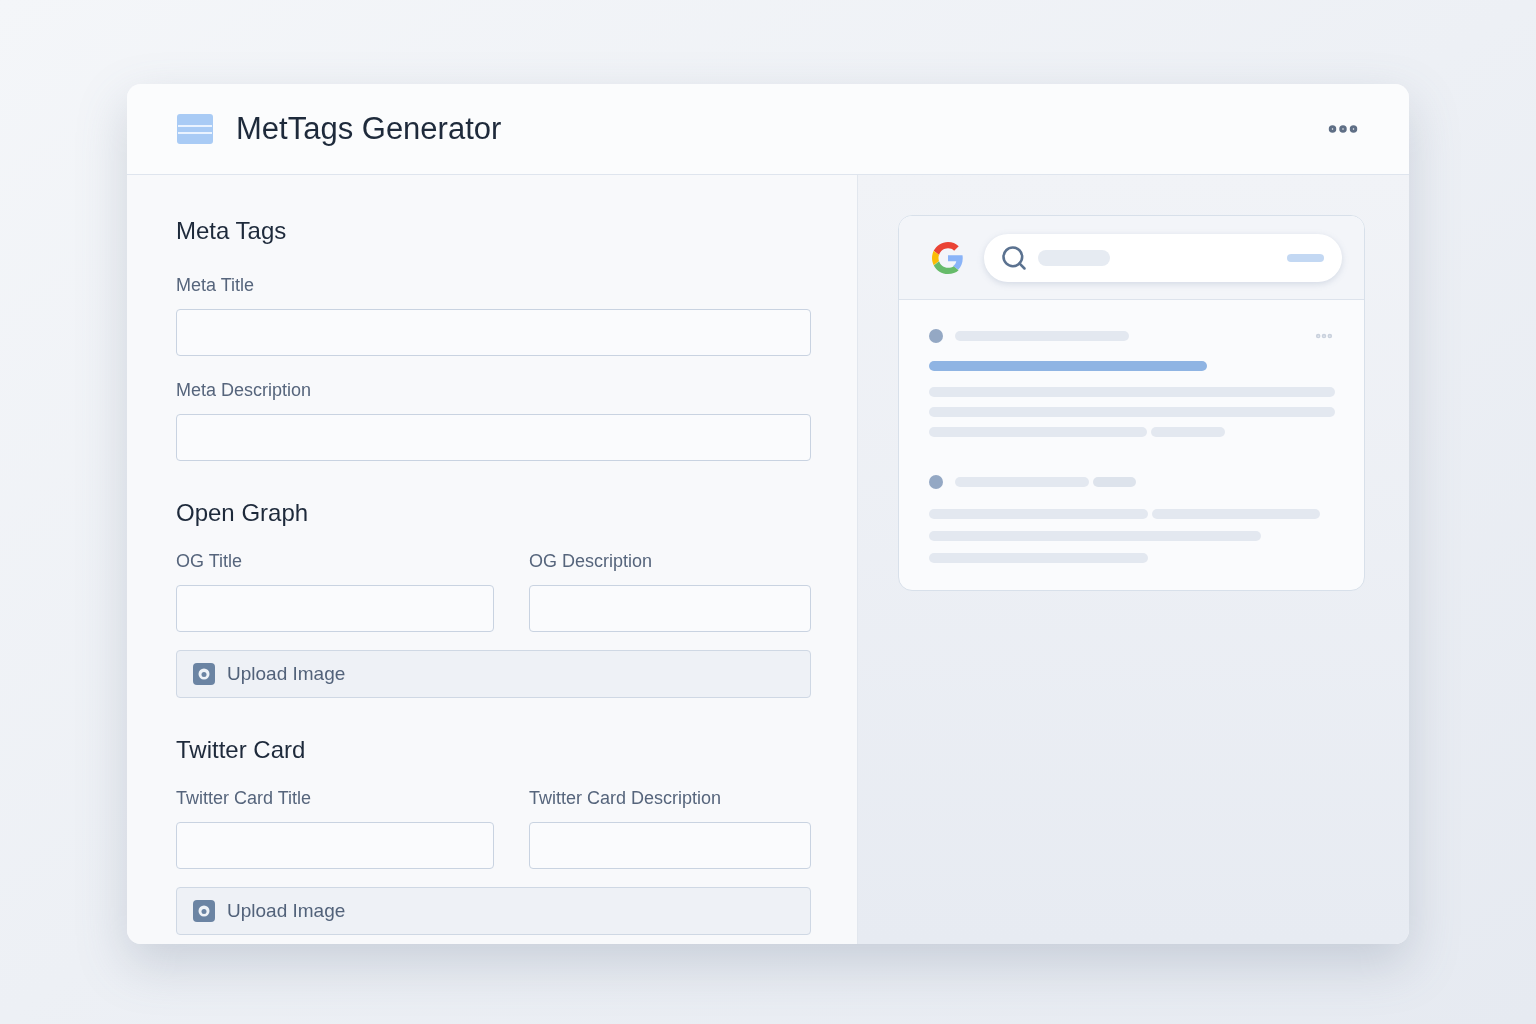 The height and width of the screenshot is (1024, 1536). What do you see at coordinates (1163, 257) in the screenshot?
I see `search-field` at bounding box center [1163, 257].